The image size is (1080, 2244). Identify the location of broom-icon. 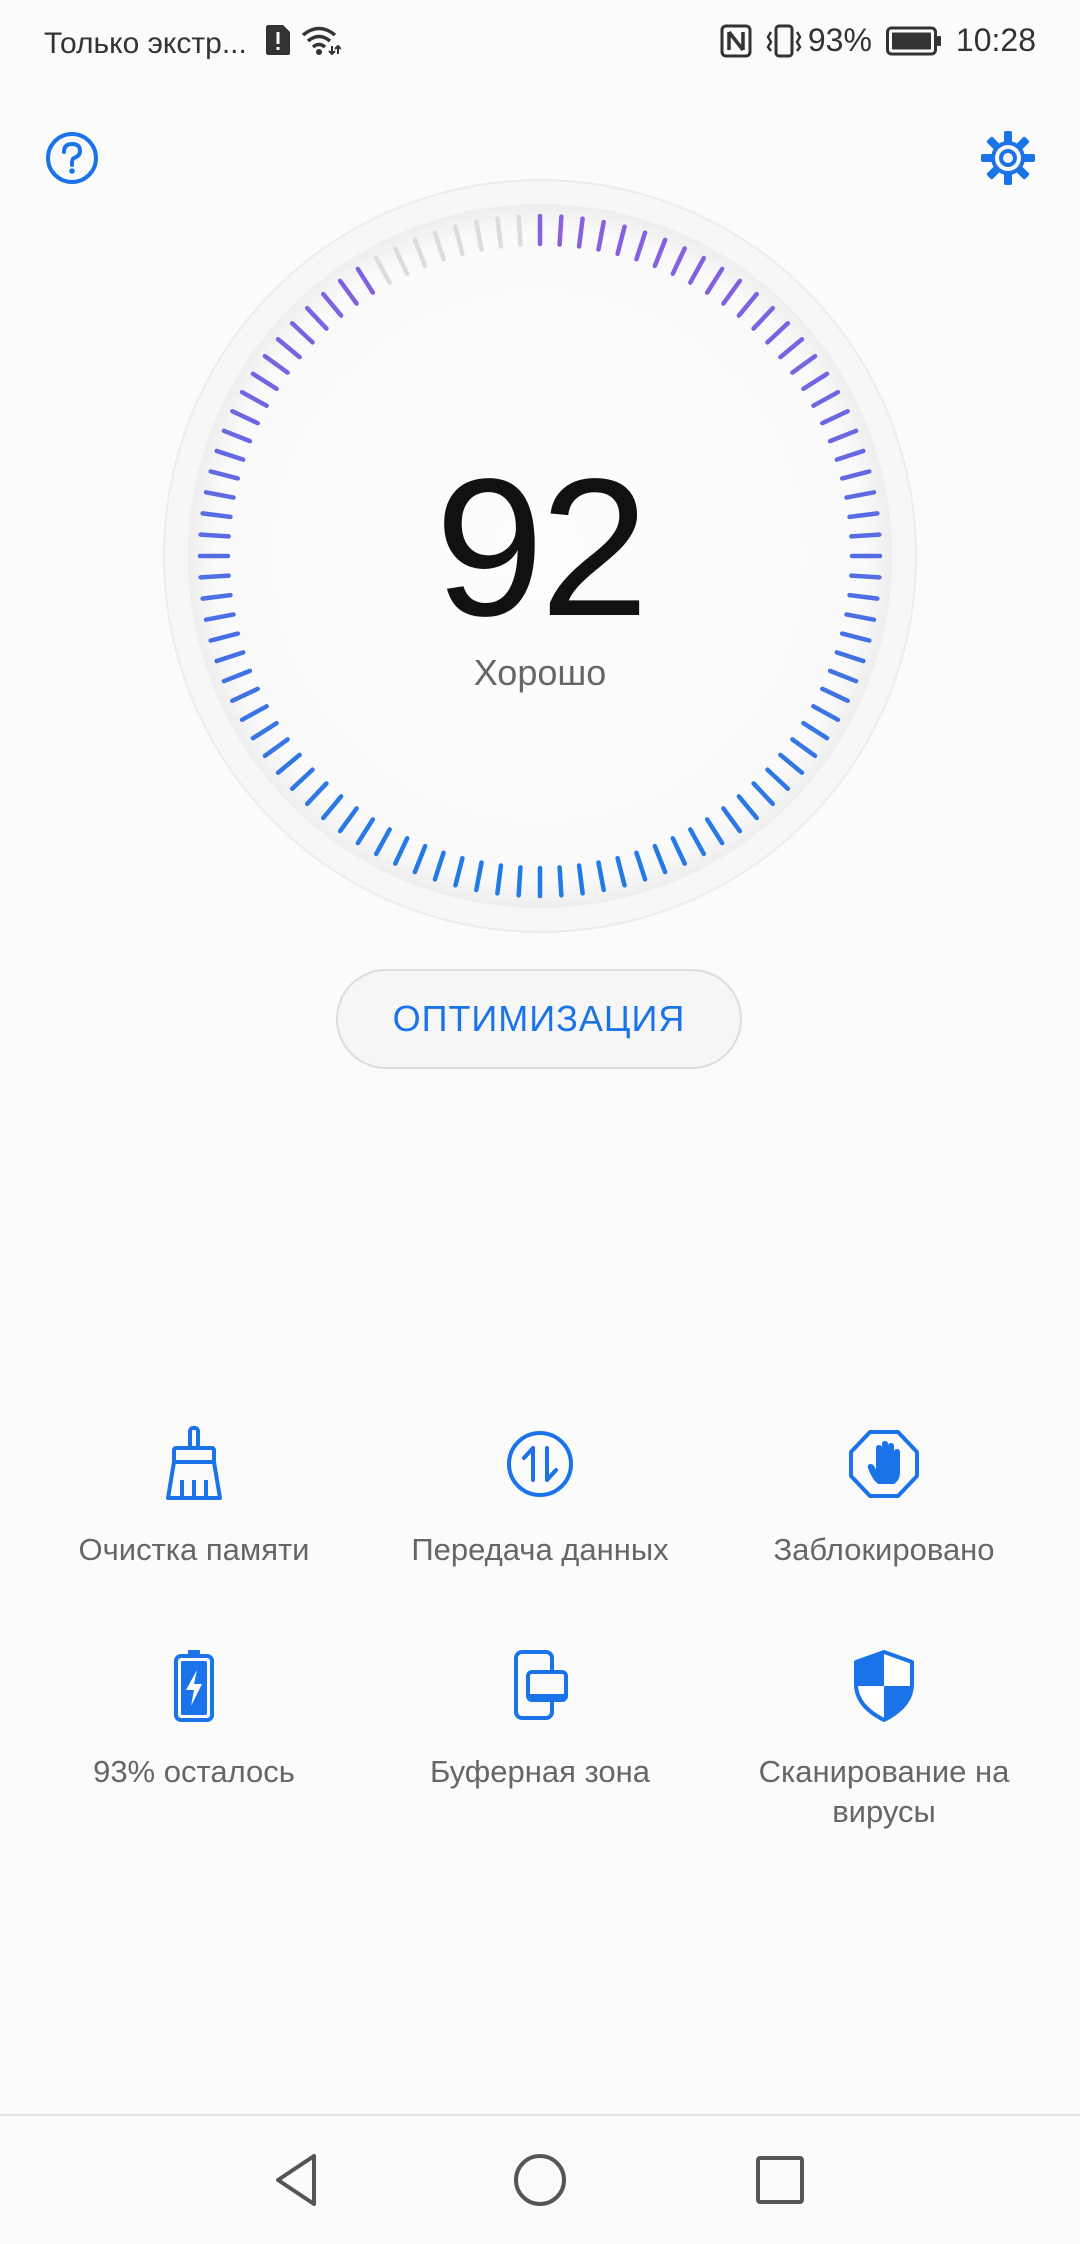
(194, 1464).